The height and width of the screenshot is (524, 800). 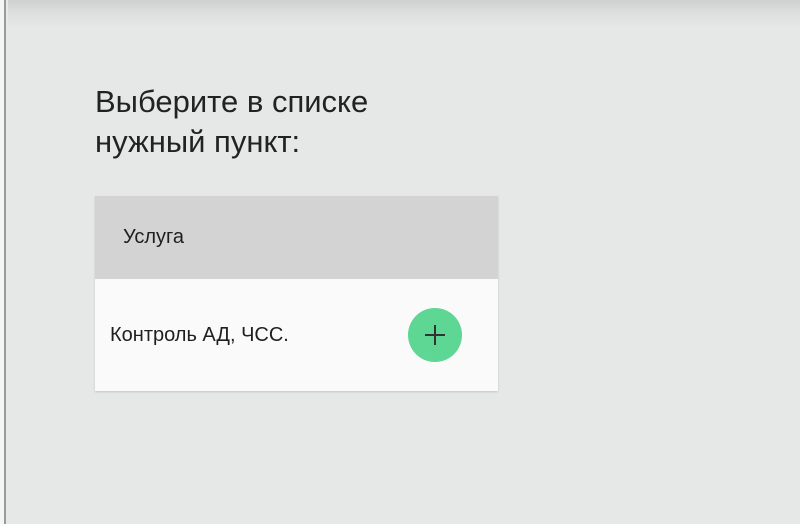 What do you see at coordinates (296, 237) in the screenshot?
I see `list-header: Услуга` at bounding box center [296, 237].